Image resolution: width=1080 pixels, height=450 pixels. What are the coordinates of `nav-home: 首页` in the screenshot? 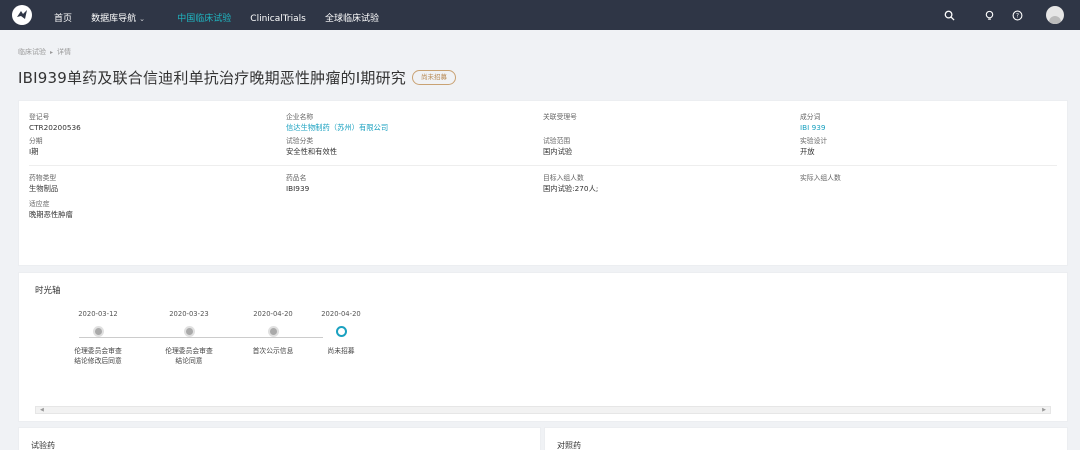 It's located at (63, 19).